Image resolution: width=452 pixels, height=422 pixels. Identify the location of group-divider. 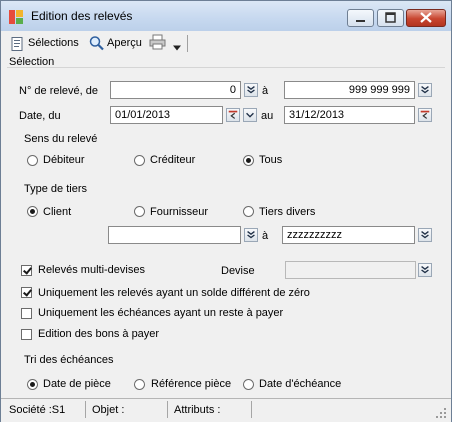
(226, 67).